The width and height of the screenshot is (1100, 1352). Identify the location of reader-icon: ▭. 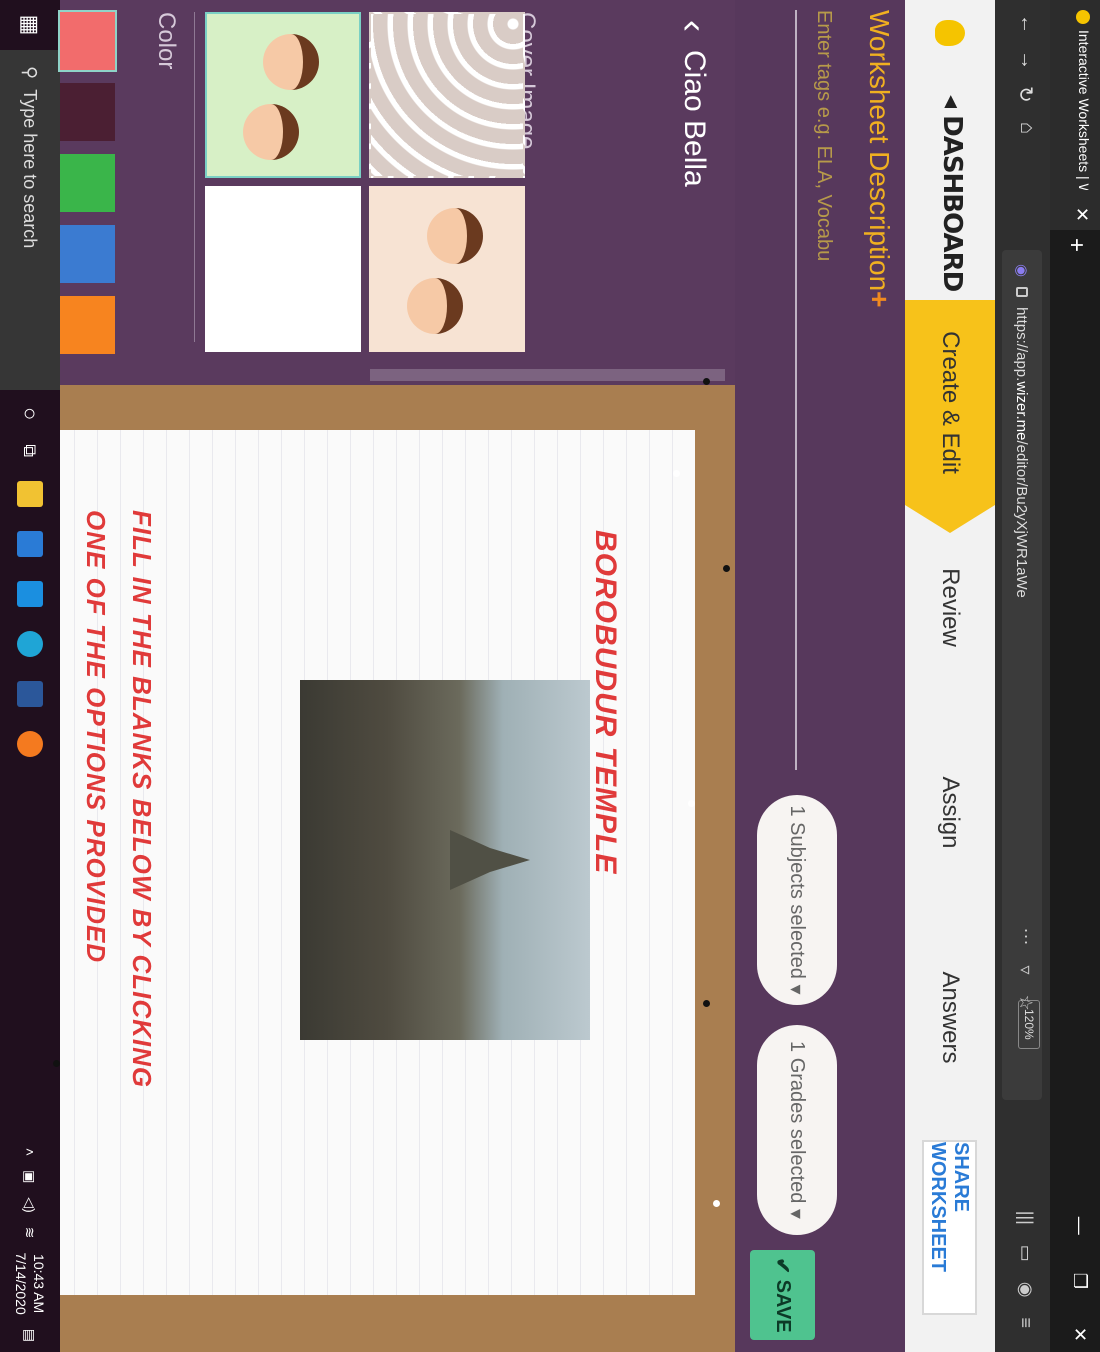
(1025, 1253).